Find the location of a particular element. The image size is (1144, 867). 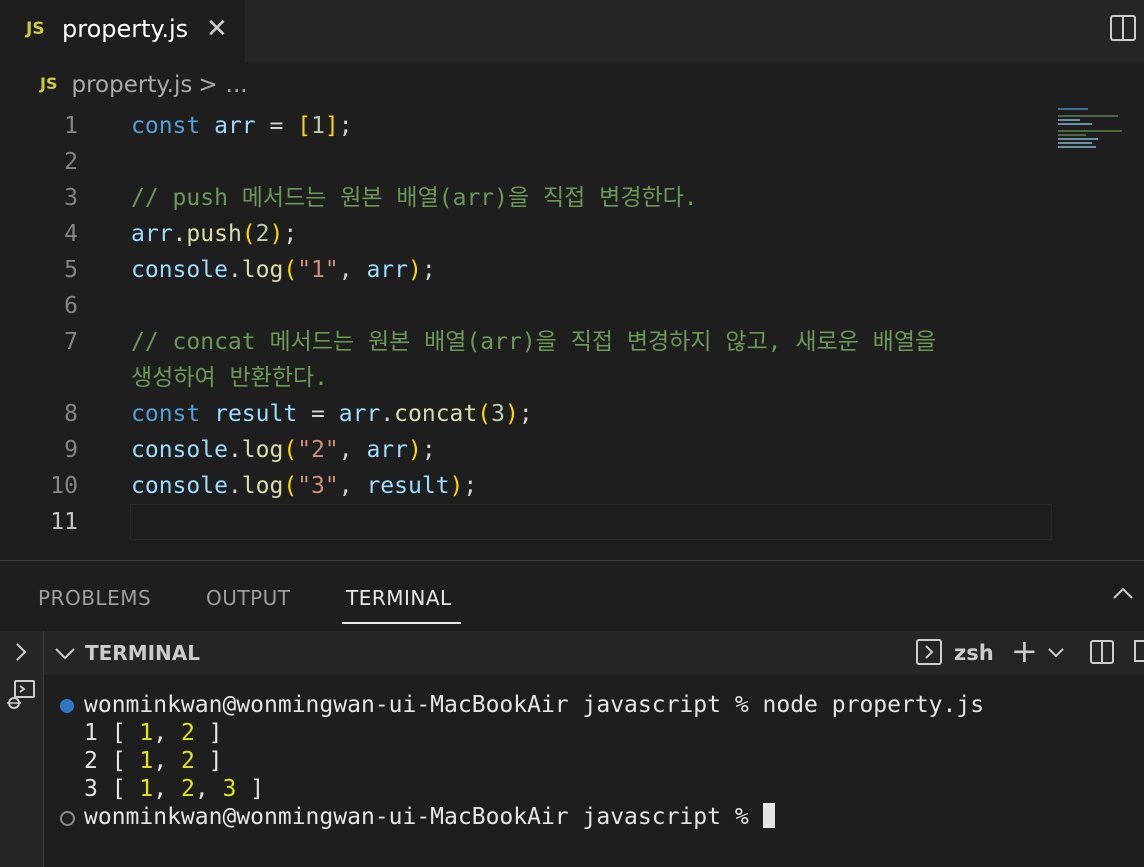

editor-tab-bar: JS property.js ✕ is located at coordinates (572, 31).